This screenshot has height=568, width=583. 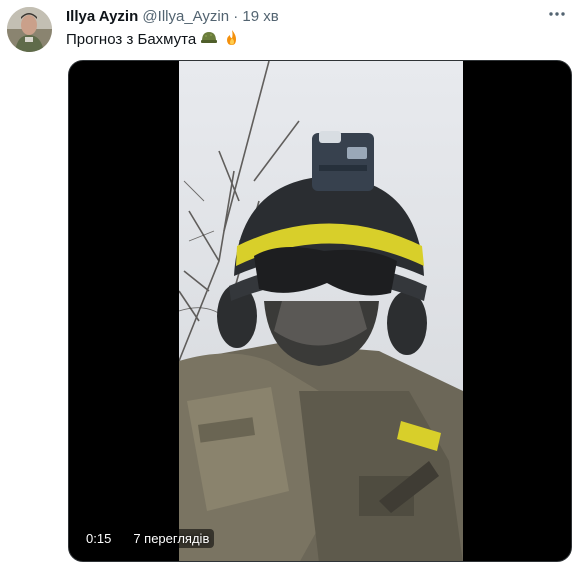 I want to click on avatar, so click(x=29, y=29).